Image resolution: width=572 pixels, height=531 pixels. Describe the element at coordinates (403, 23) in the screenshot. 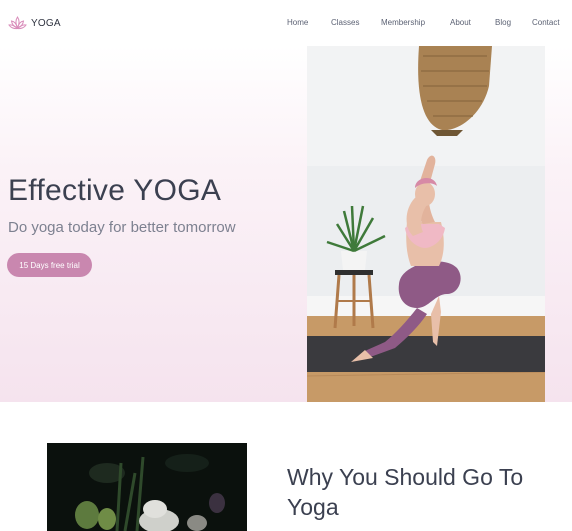

I see `nav-membership: Membership` at that location.